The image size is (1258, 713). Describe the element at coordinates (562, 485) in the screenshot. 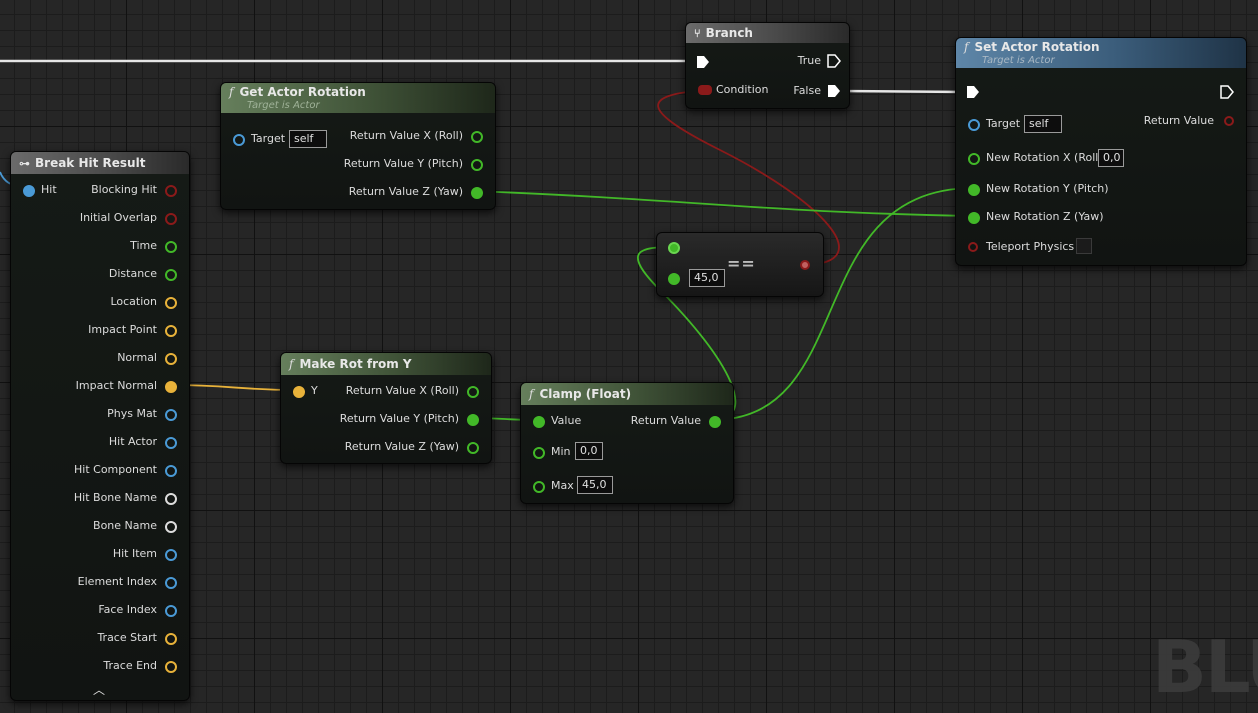

I see `clamp-max-label: Max` at that location.